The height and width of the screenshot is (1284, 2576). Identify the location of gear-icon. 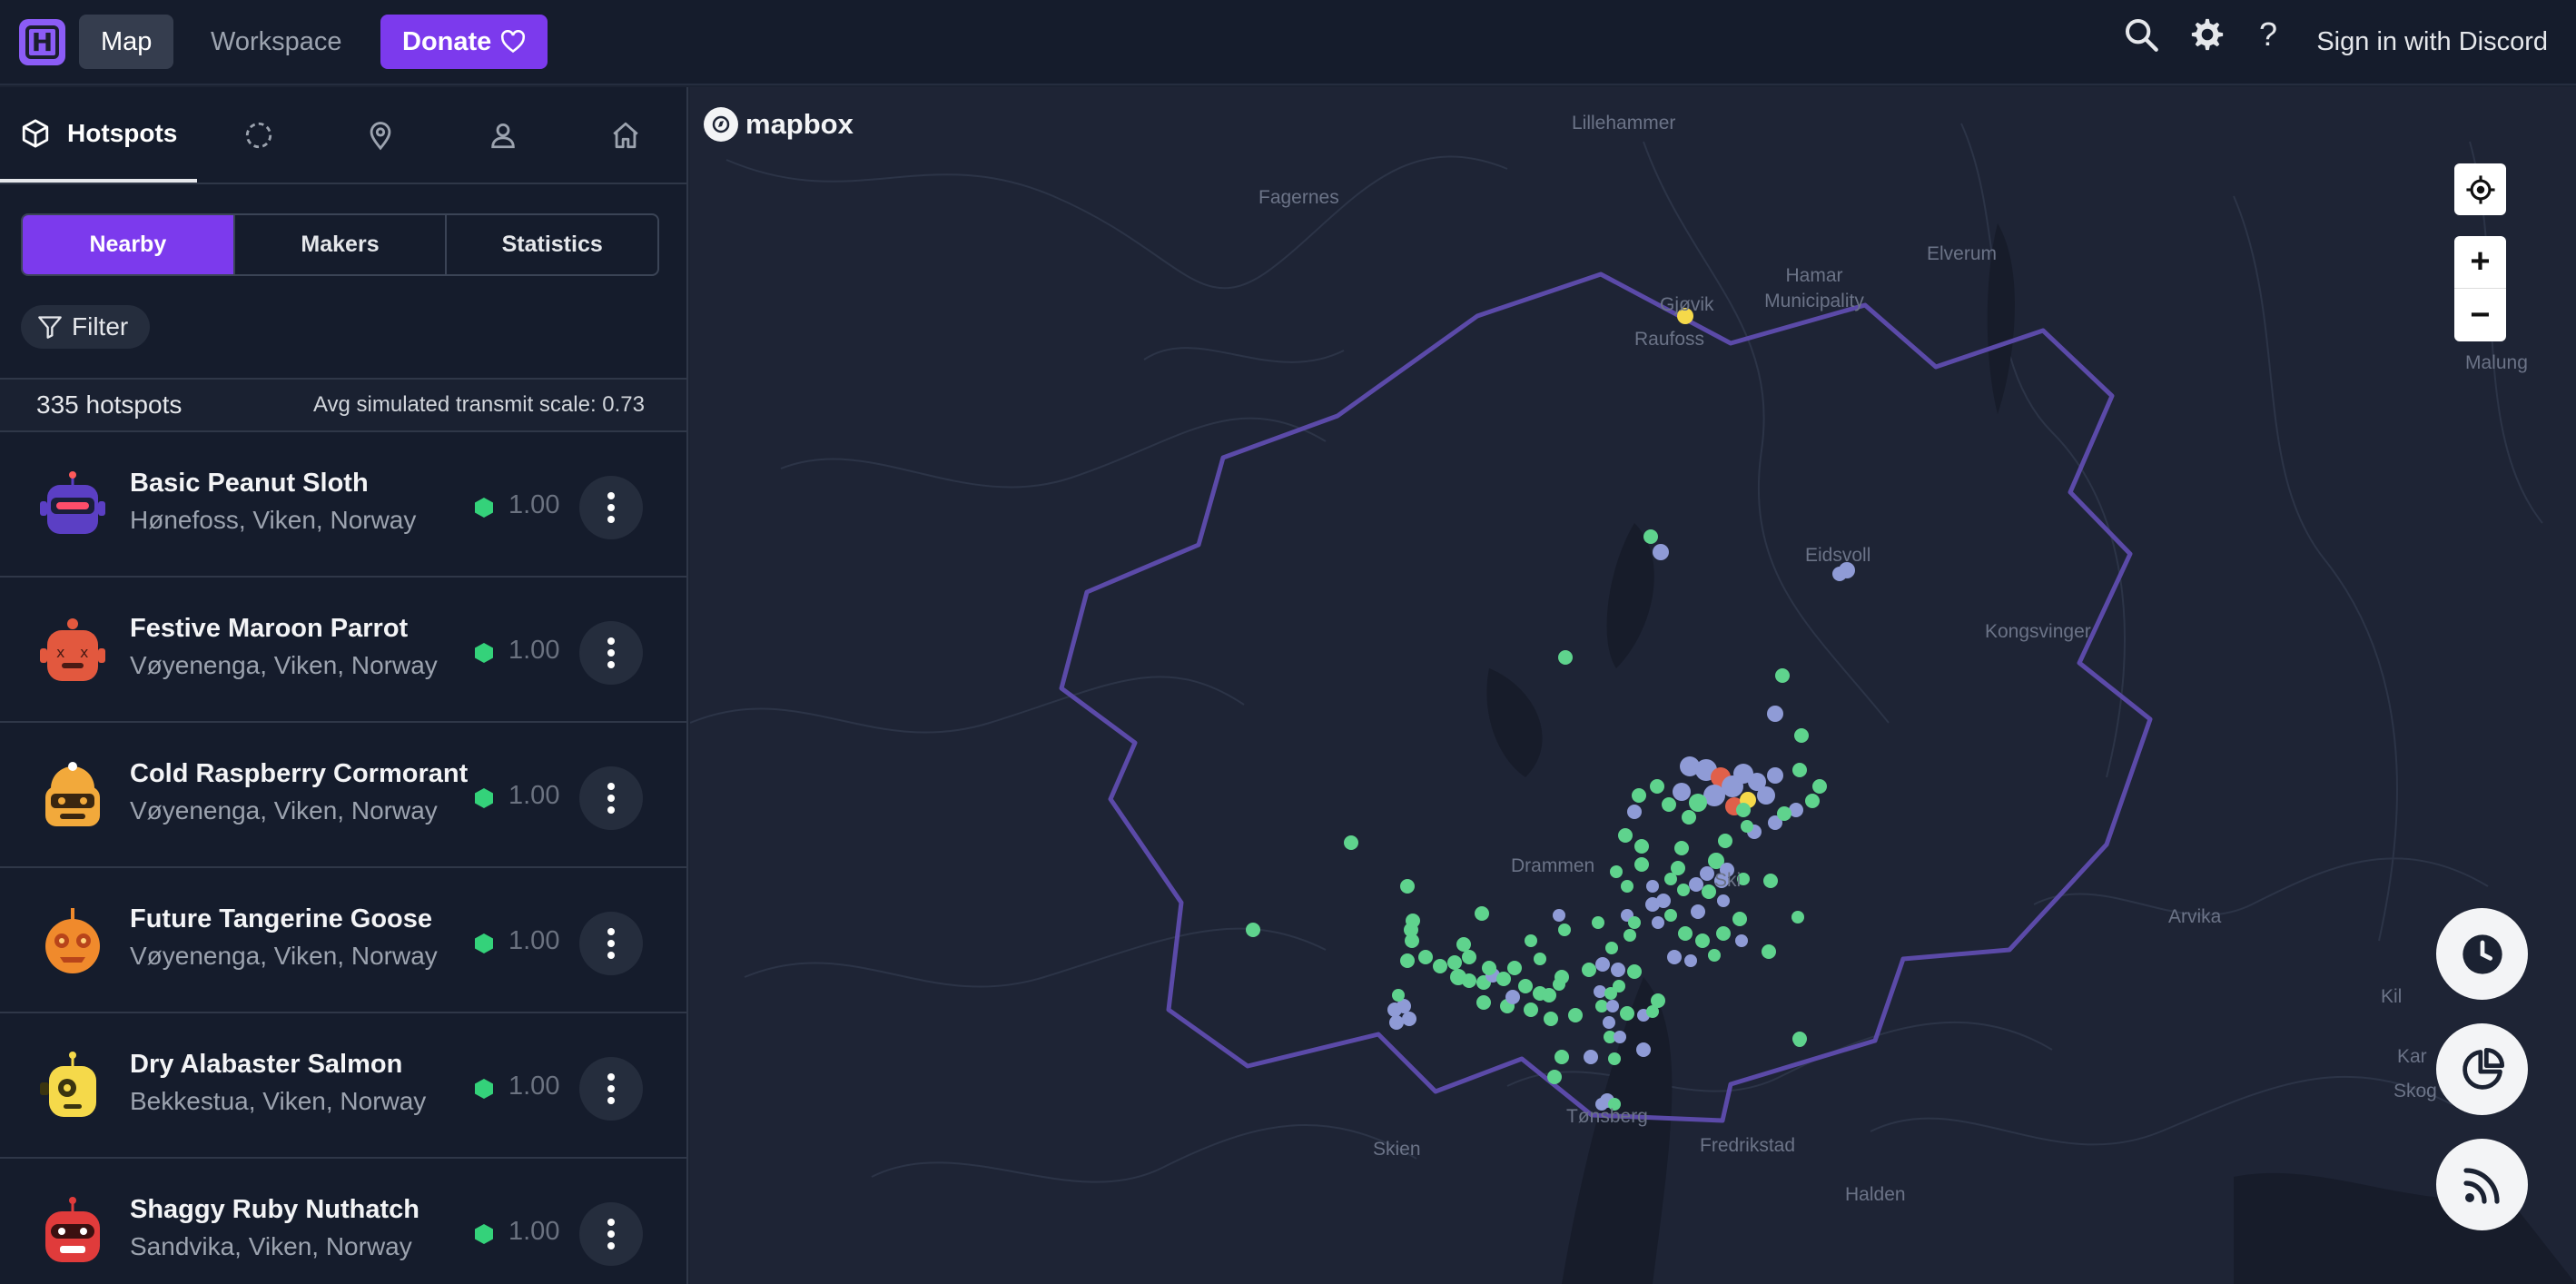
(2207, 34).